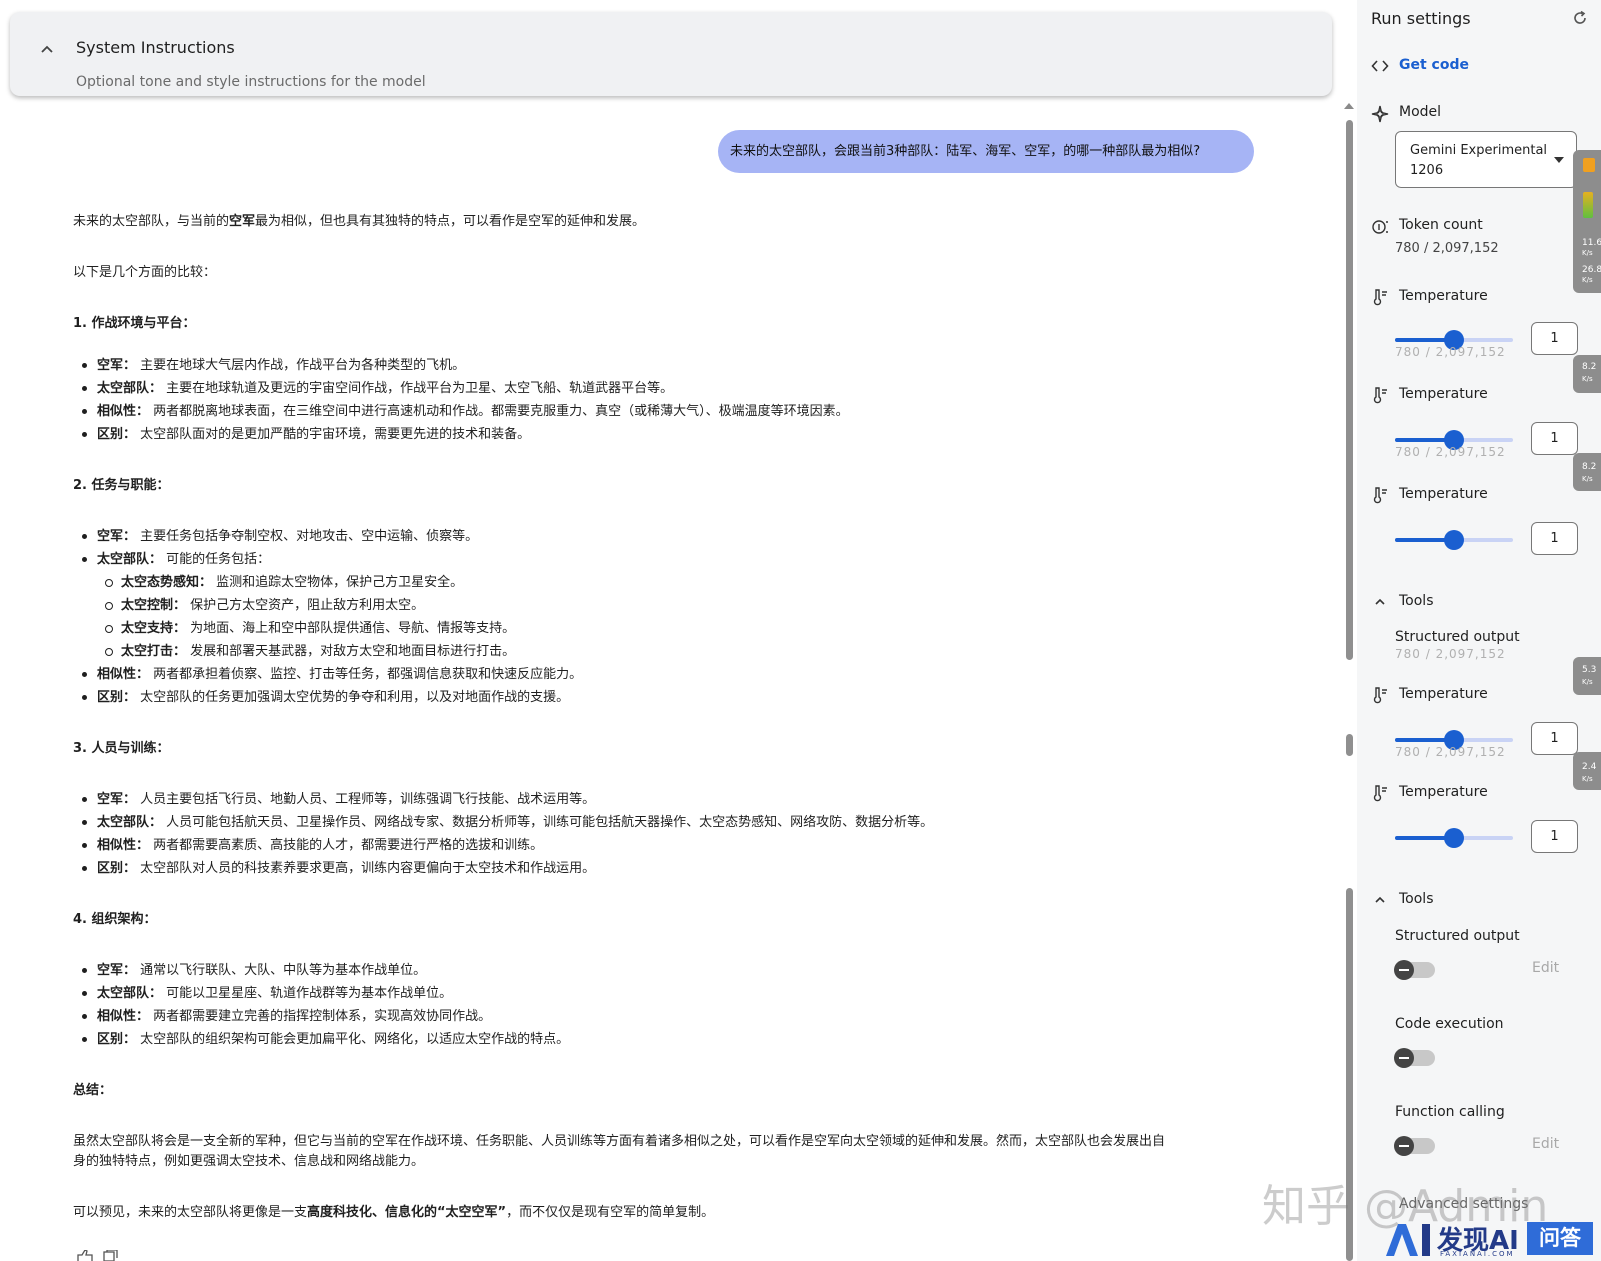  What do you see at coordinates (663, 434) in the screenshot?
I see `list-item: 区别： 太空部队面对的是更加严酷的宇宙环境，需要更先进的技术和装备。` at bounding box center [663, 434].